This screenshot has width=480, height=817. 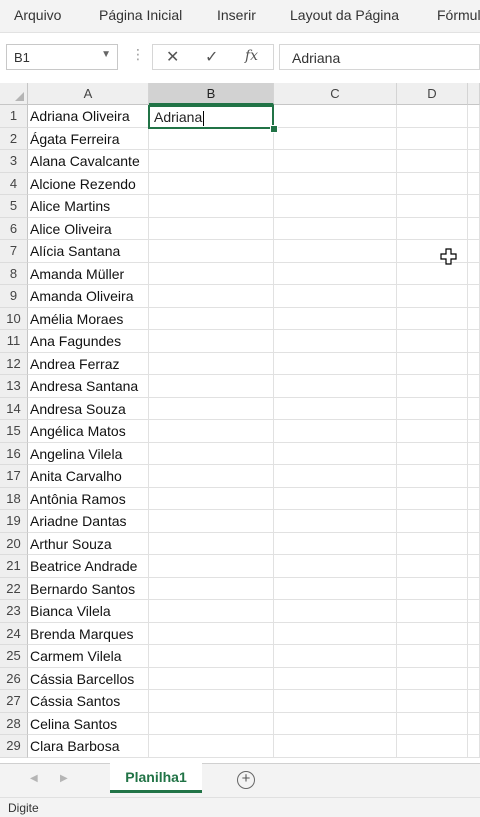 I want to click on cell-a: Cássia Barcellos, so click(x=88, y=678).